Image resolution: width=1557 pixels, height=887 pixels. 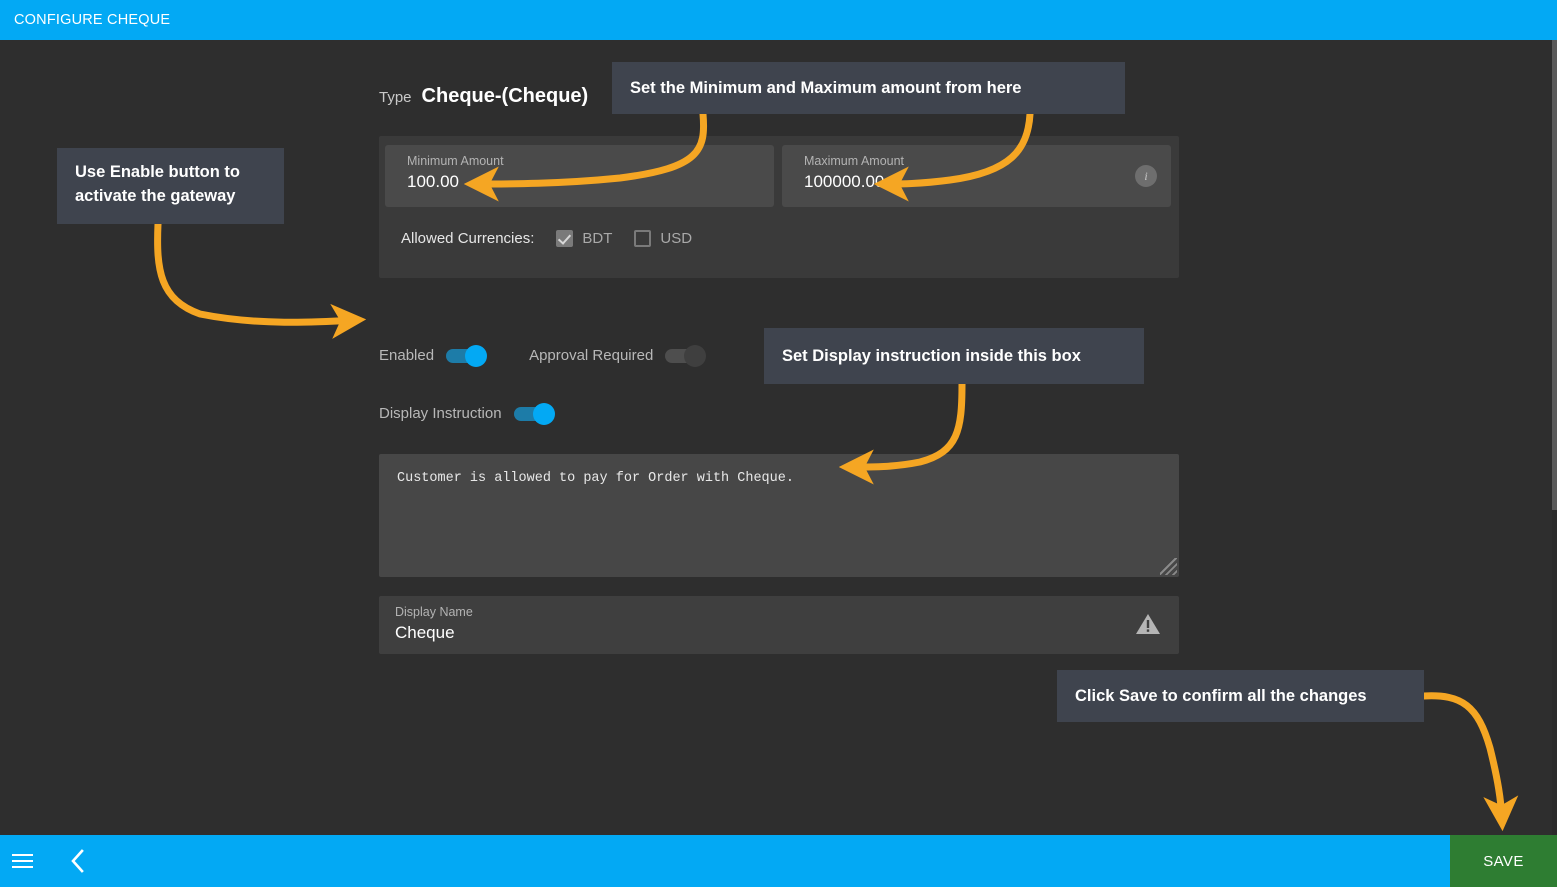 I want to click on page-title: CONFIGURE CHEQUE, so click(x=92, y=20).